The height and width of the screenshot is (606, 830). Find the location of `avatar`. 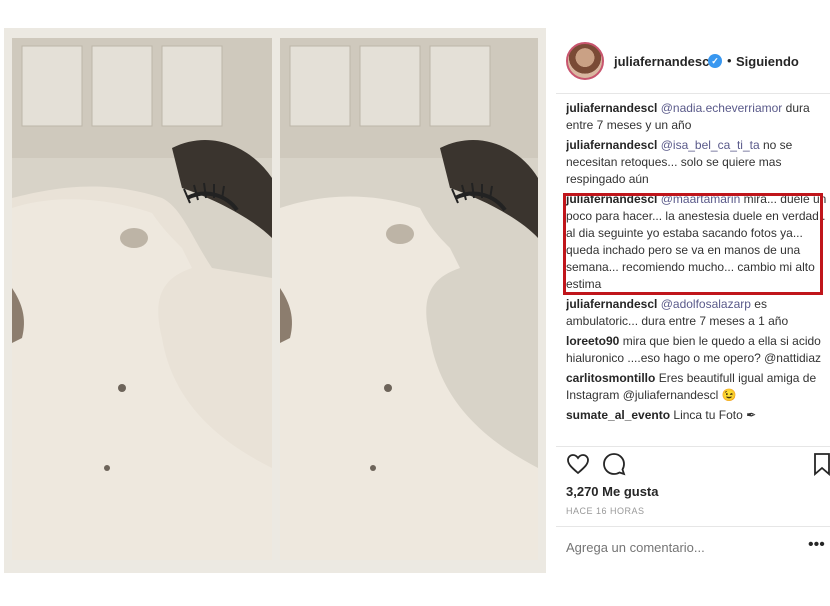

avatar is located at coordinates (585, 61).